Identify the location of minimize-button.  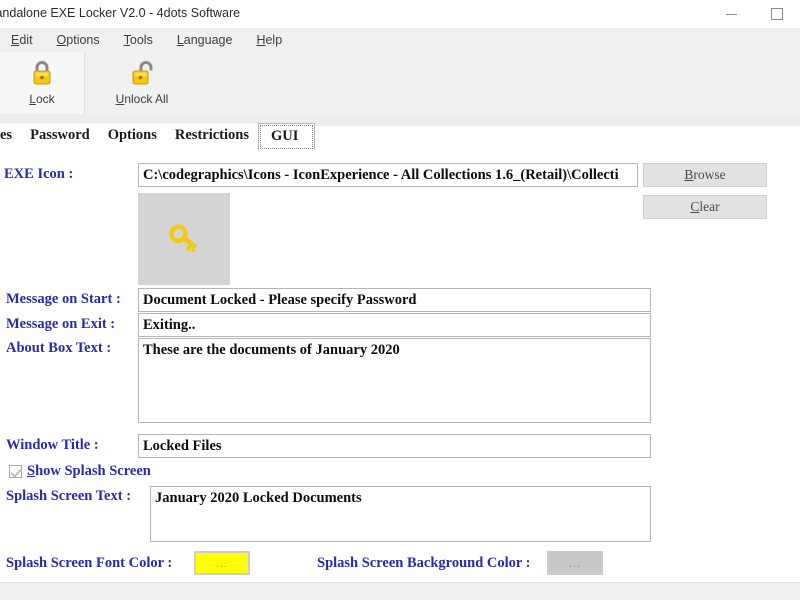
(731, 14).